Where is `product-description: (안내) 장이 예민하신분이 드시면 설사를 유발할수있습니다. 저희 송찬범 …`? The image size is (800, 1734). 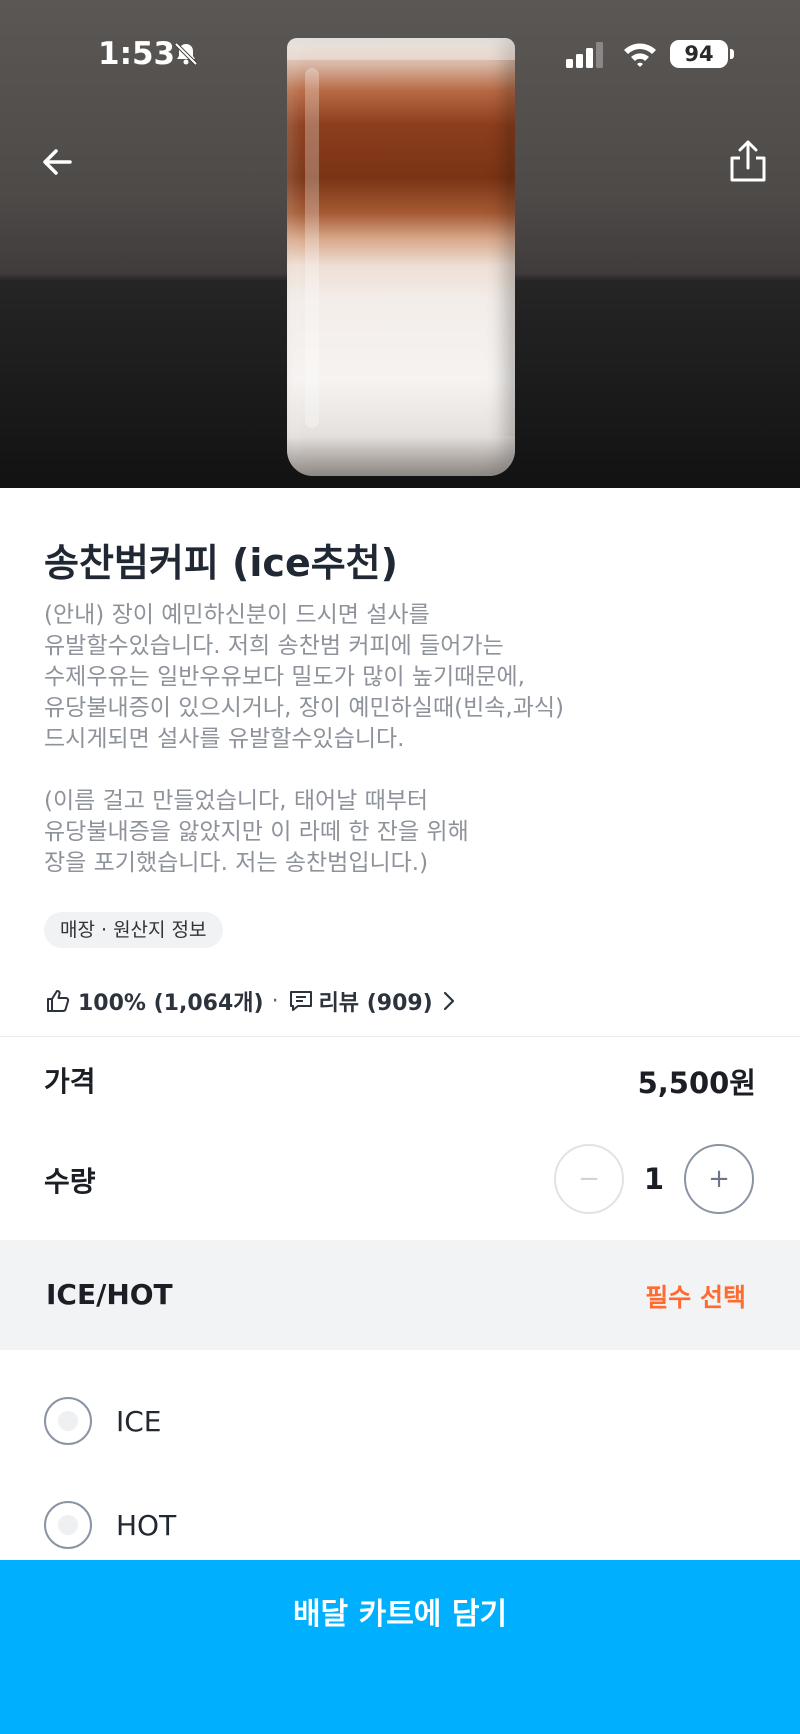
product-description: (안내) 장이 예민하신분이 드시면 설사를 유발할수있습니다. 저희 송찬범 … is located at coordinates (304, 739).